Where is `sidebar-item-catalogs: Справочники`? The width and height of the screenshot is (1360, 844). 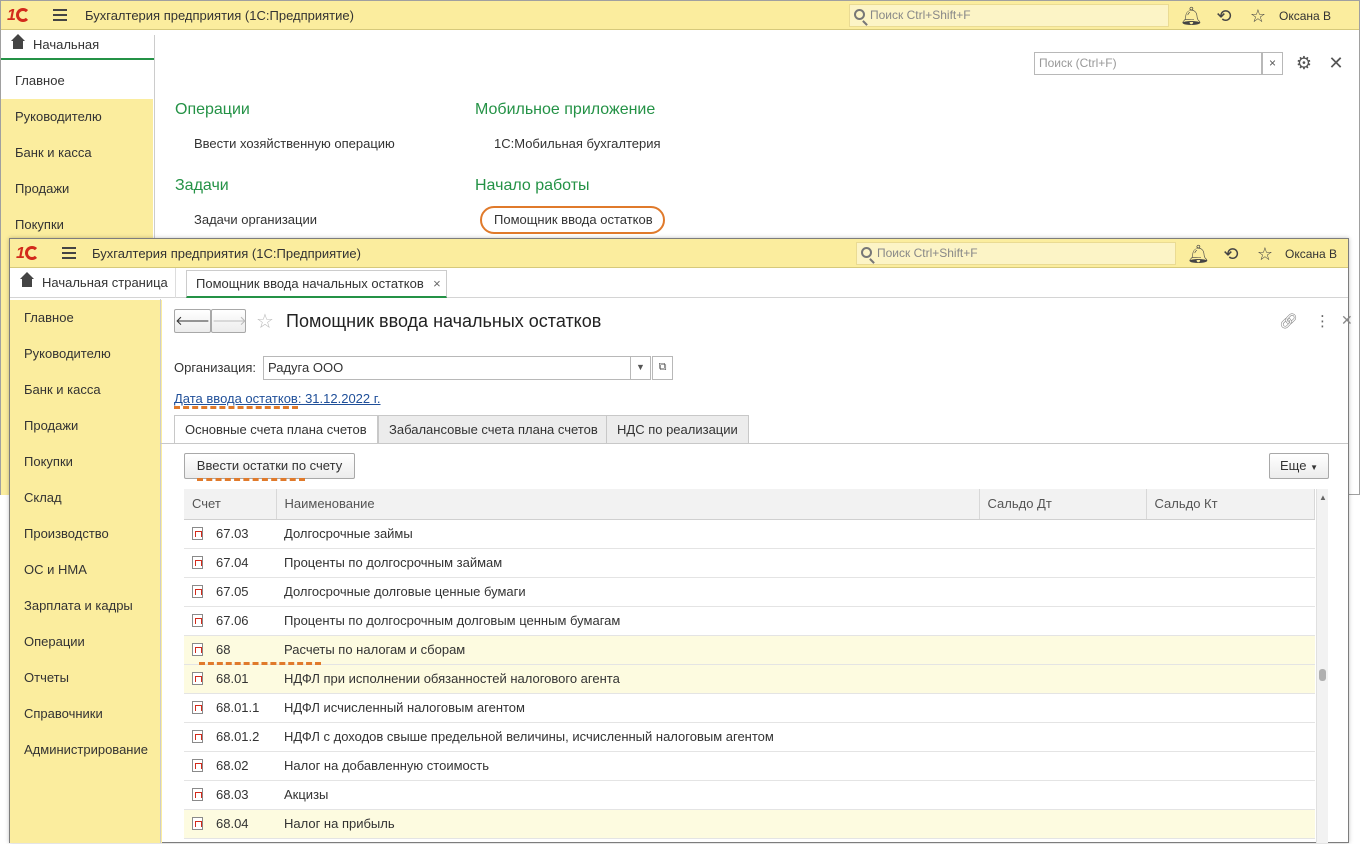 sidebar-item-catalogs: Справочники is located at coordinates (86, 714).